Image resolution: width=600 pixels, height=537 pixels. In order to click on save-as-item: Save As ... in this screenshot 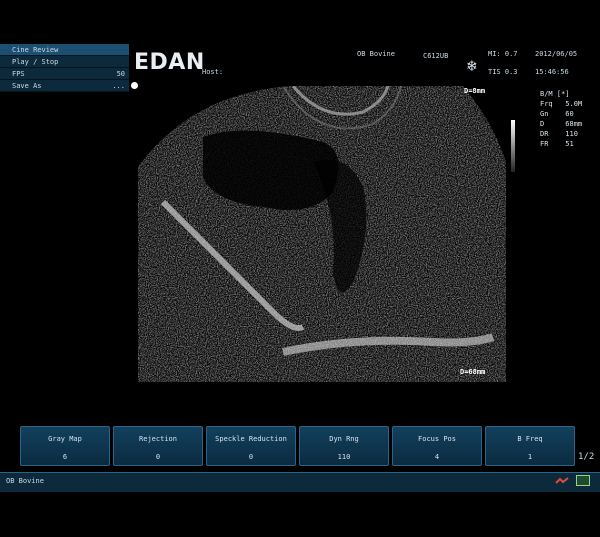, I will do `click(64, 86)`.